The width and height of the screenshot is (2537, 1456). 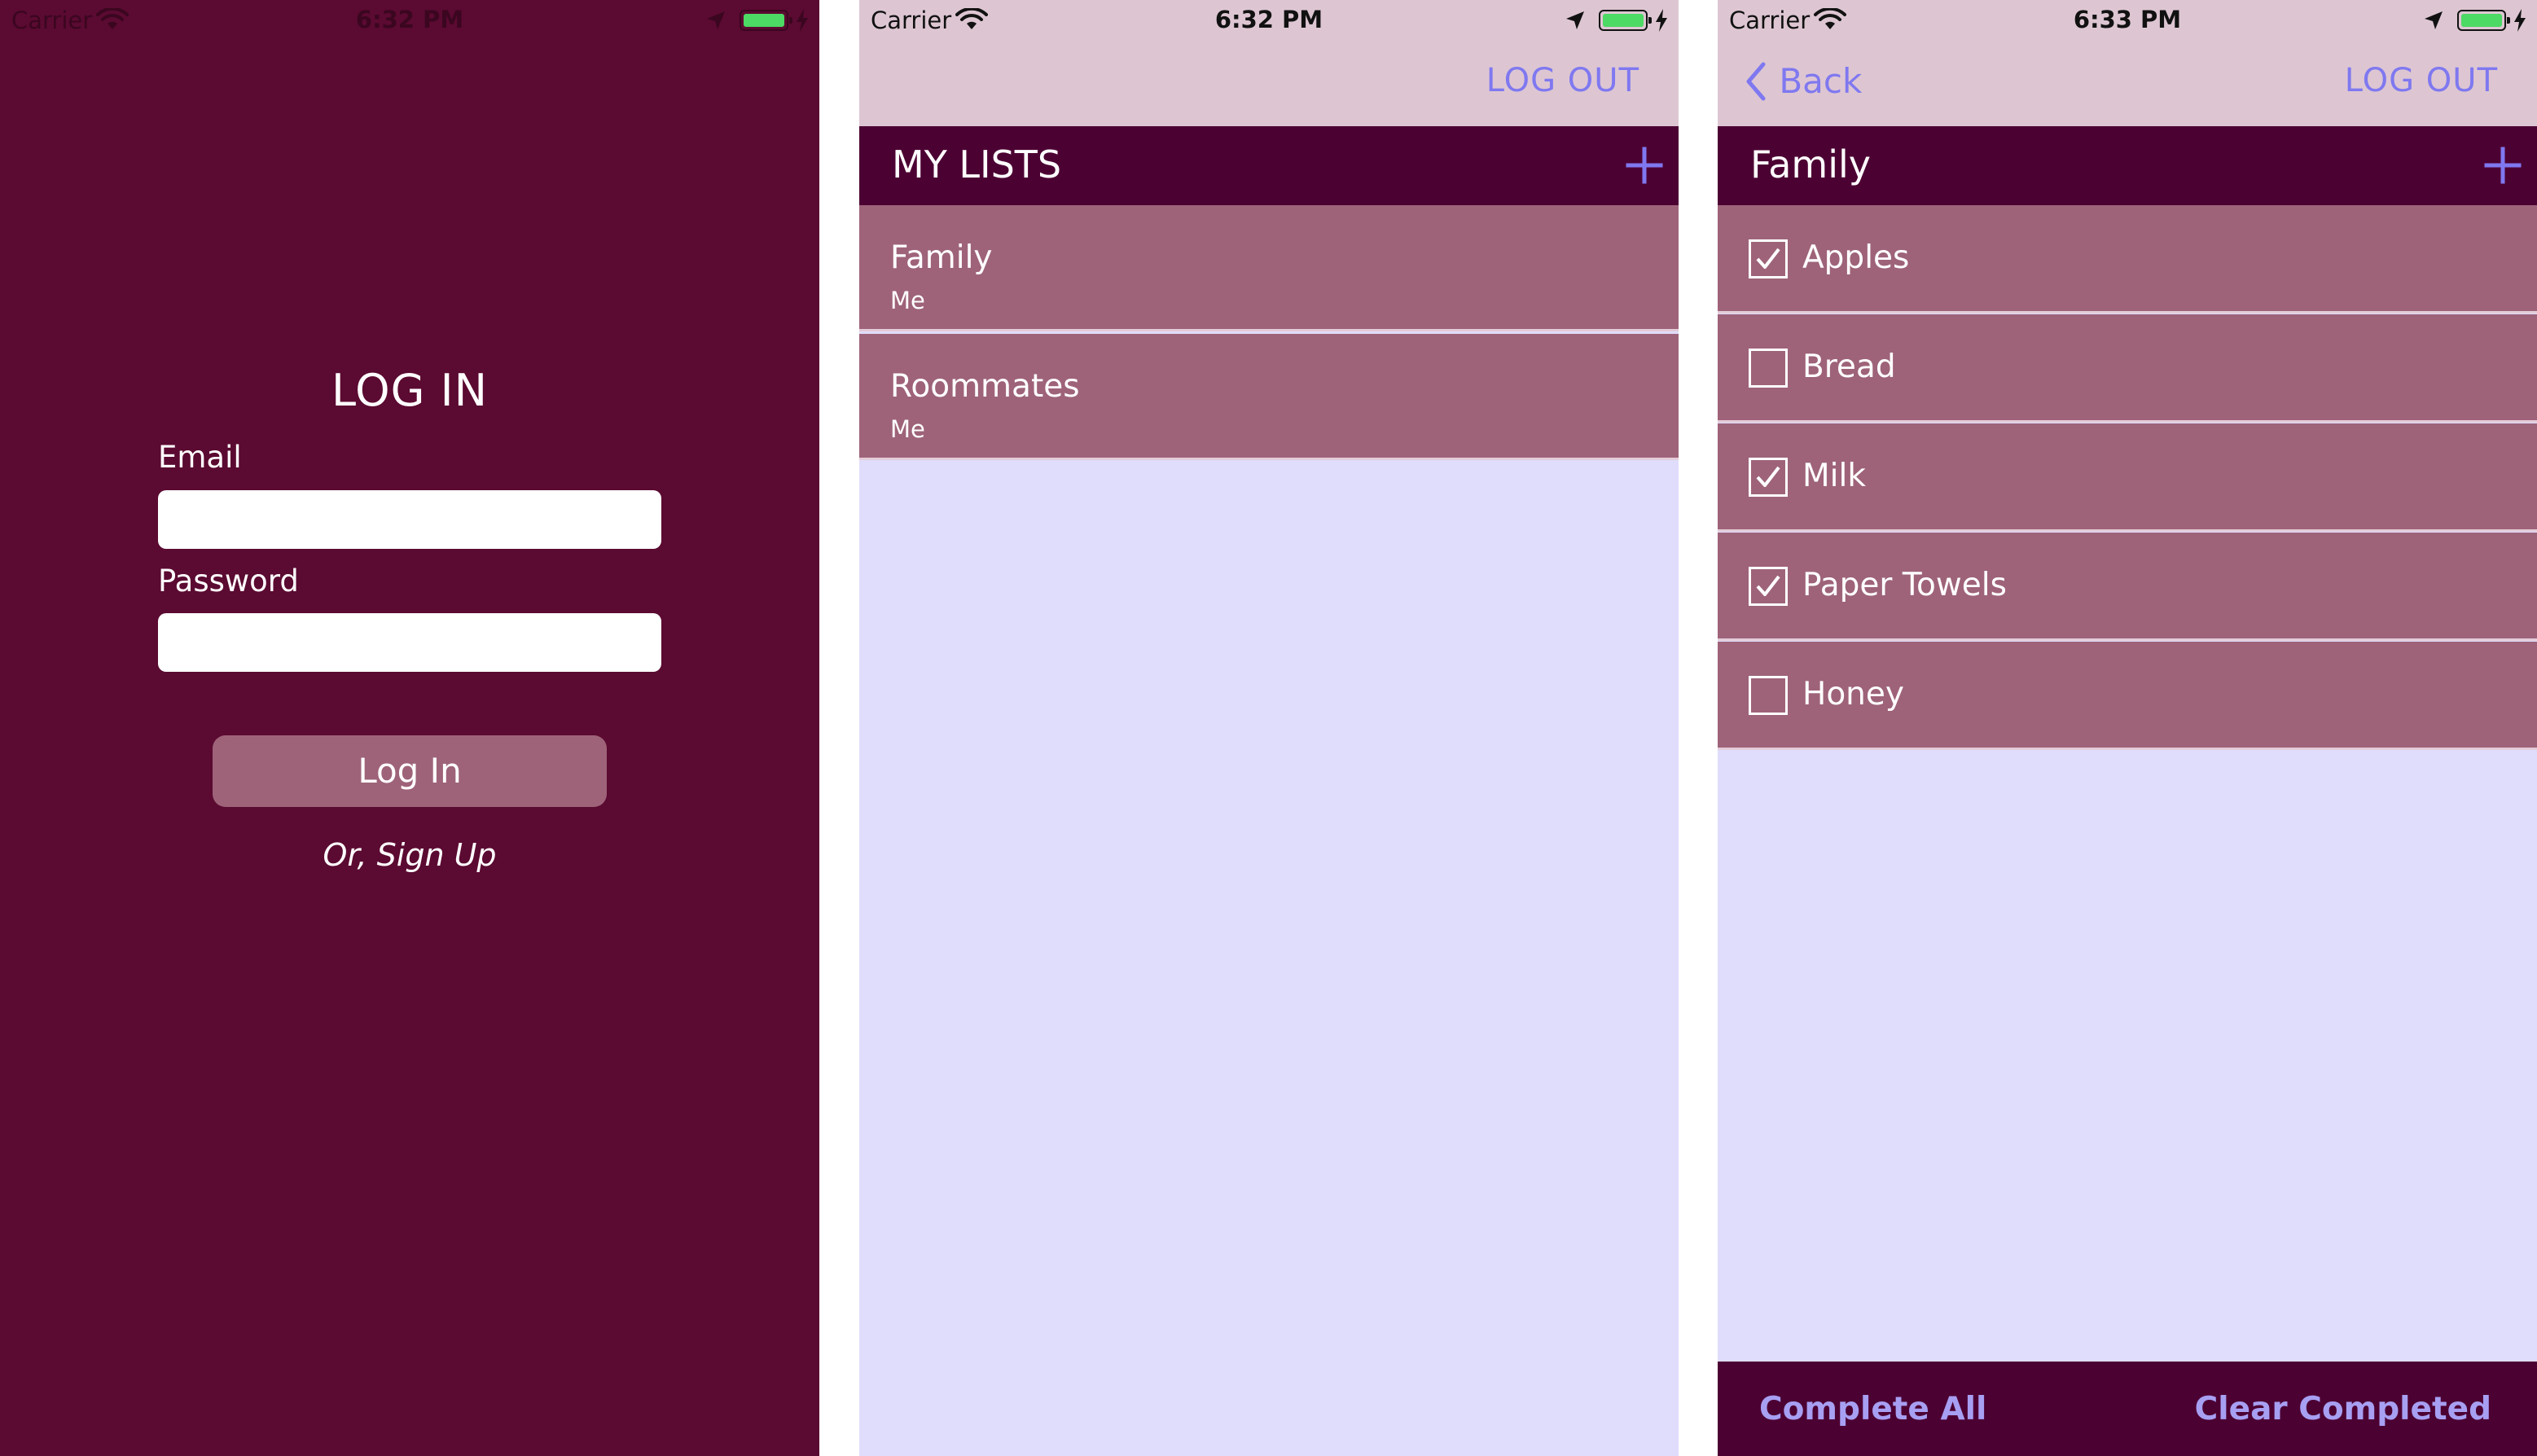 I want to click on list-item: Family Me, so click(x=1269, y=268).